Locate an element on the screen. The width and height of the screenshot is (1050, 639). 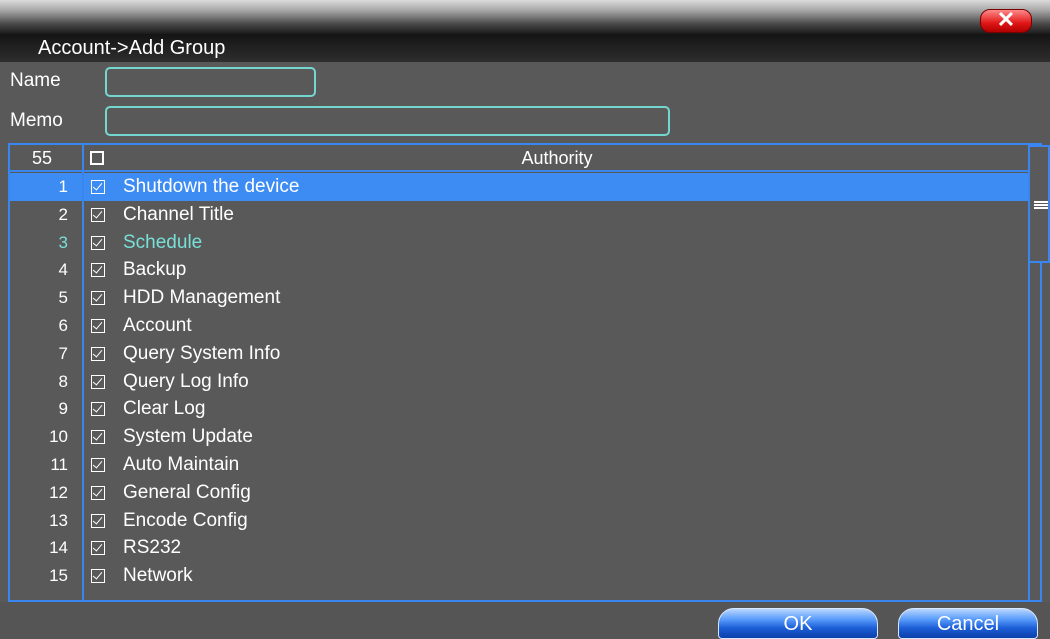
list-item: 14 RS232 is located at coordinates (520, 548).